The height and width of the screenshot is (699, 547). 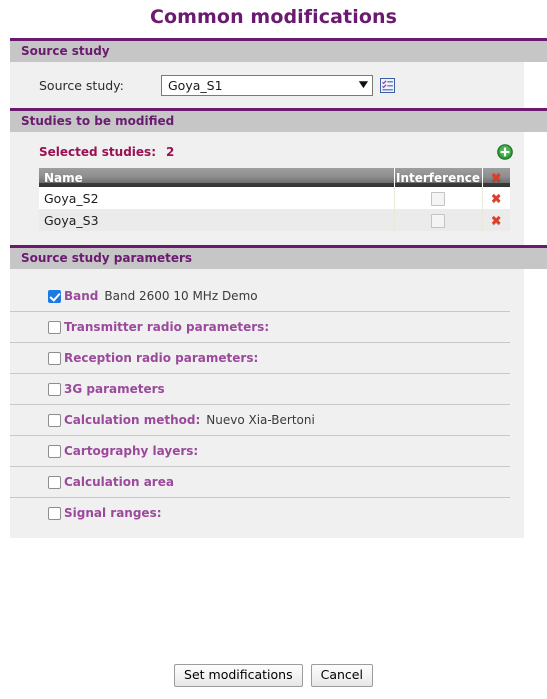 I want to click on selected-studies-count: 2, so click(x=170, y=152).